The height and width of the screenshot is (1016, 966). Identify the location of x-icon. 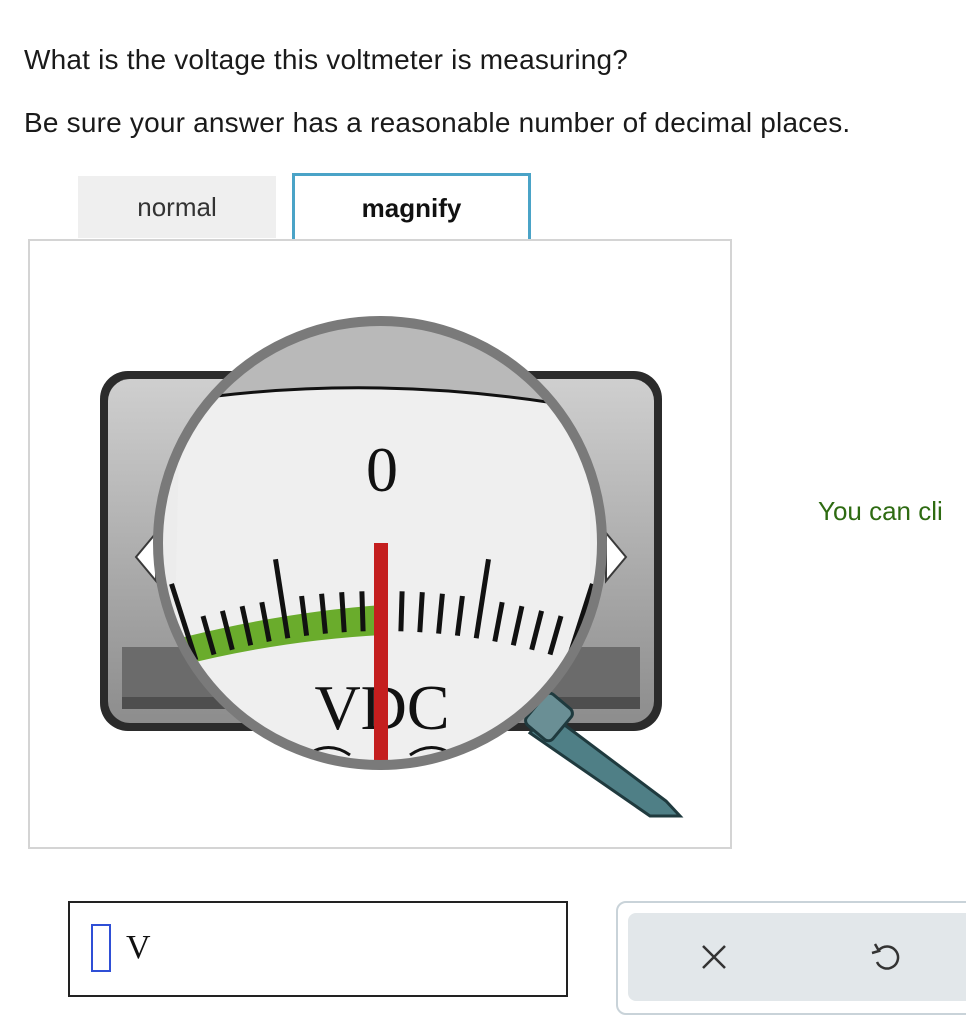
(714, 957).